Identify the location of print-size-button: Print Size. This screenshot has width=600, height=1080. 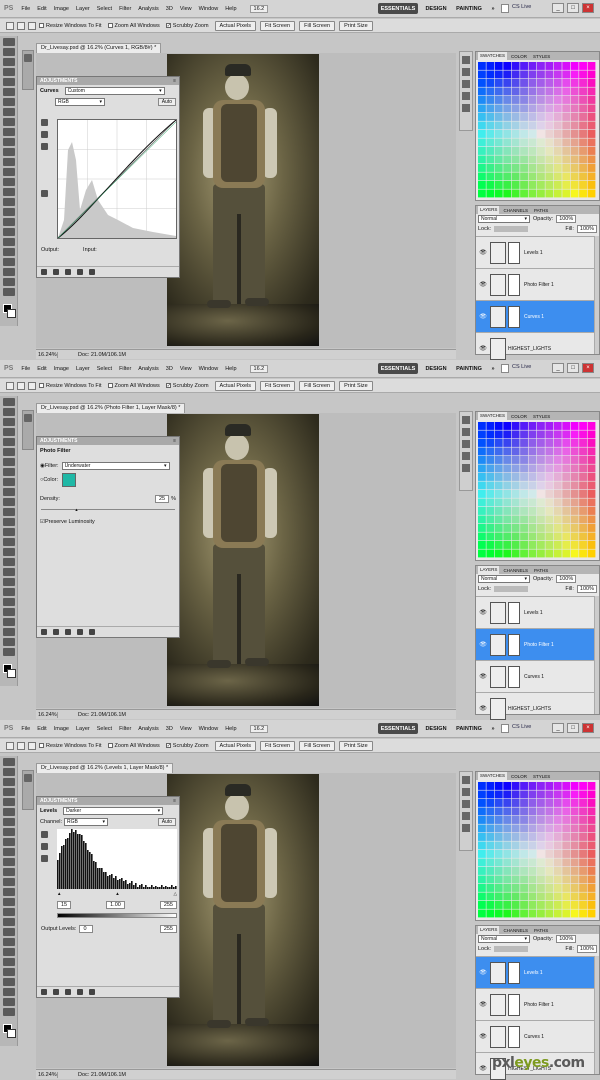
(356, 745).